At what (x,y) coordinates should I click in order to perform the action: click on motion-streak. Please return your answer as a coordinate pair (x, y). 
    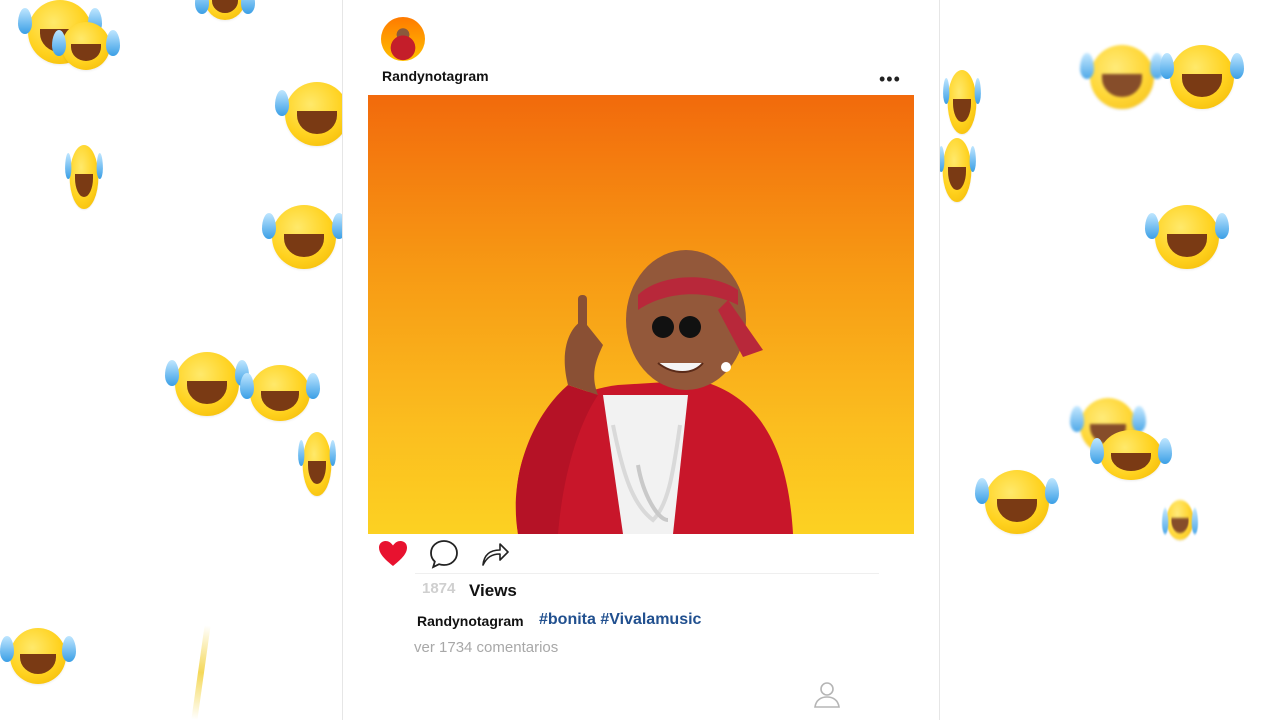
    Looking at the image, I should click on (201, 672).